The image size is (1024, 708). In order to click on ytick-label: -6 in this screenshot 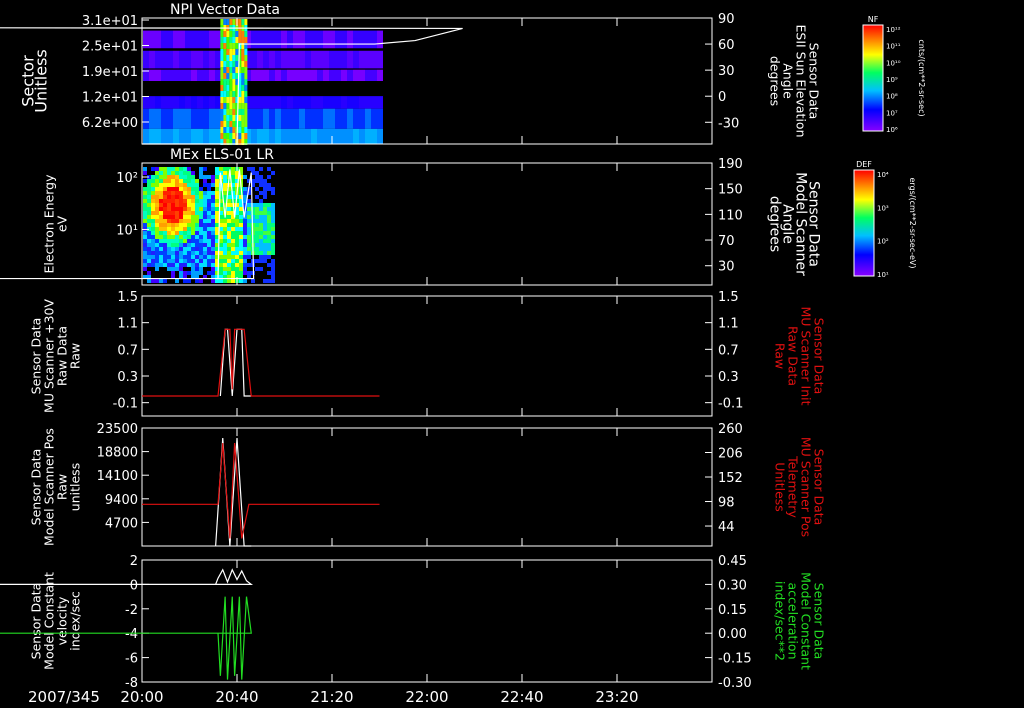, I will do `click(131, 659)`.